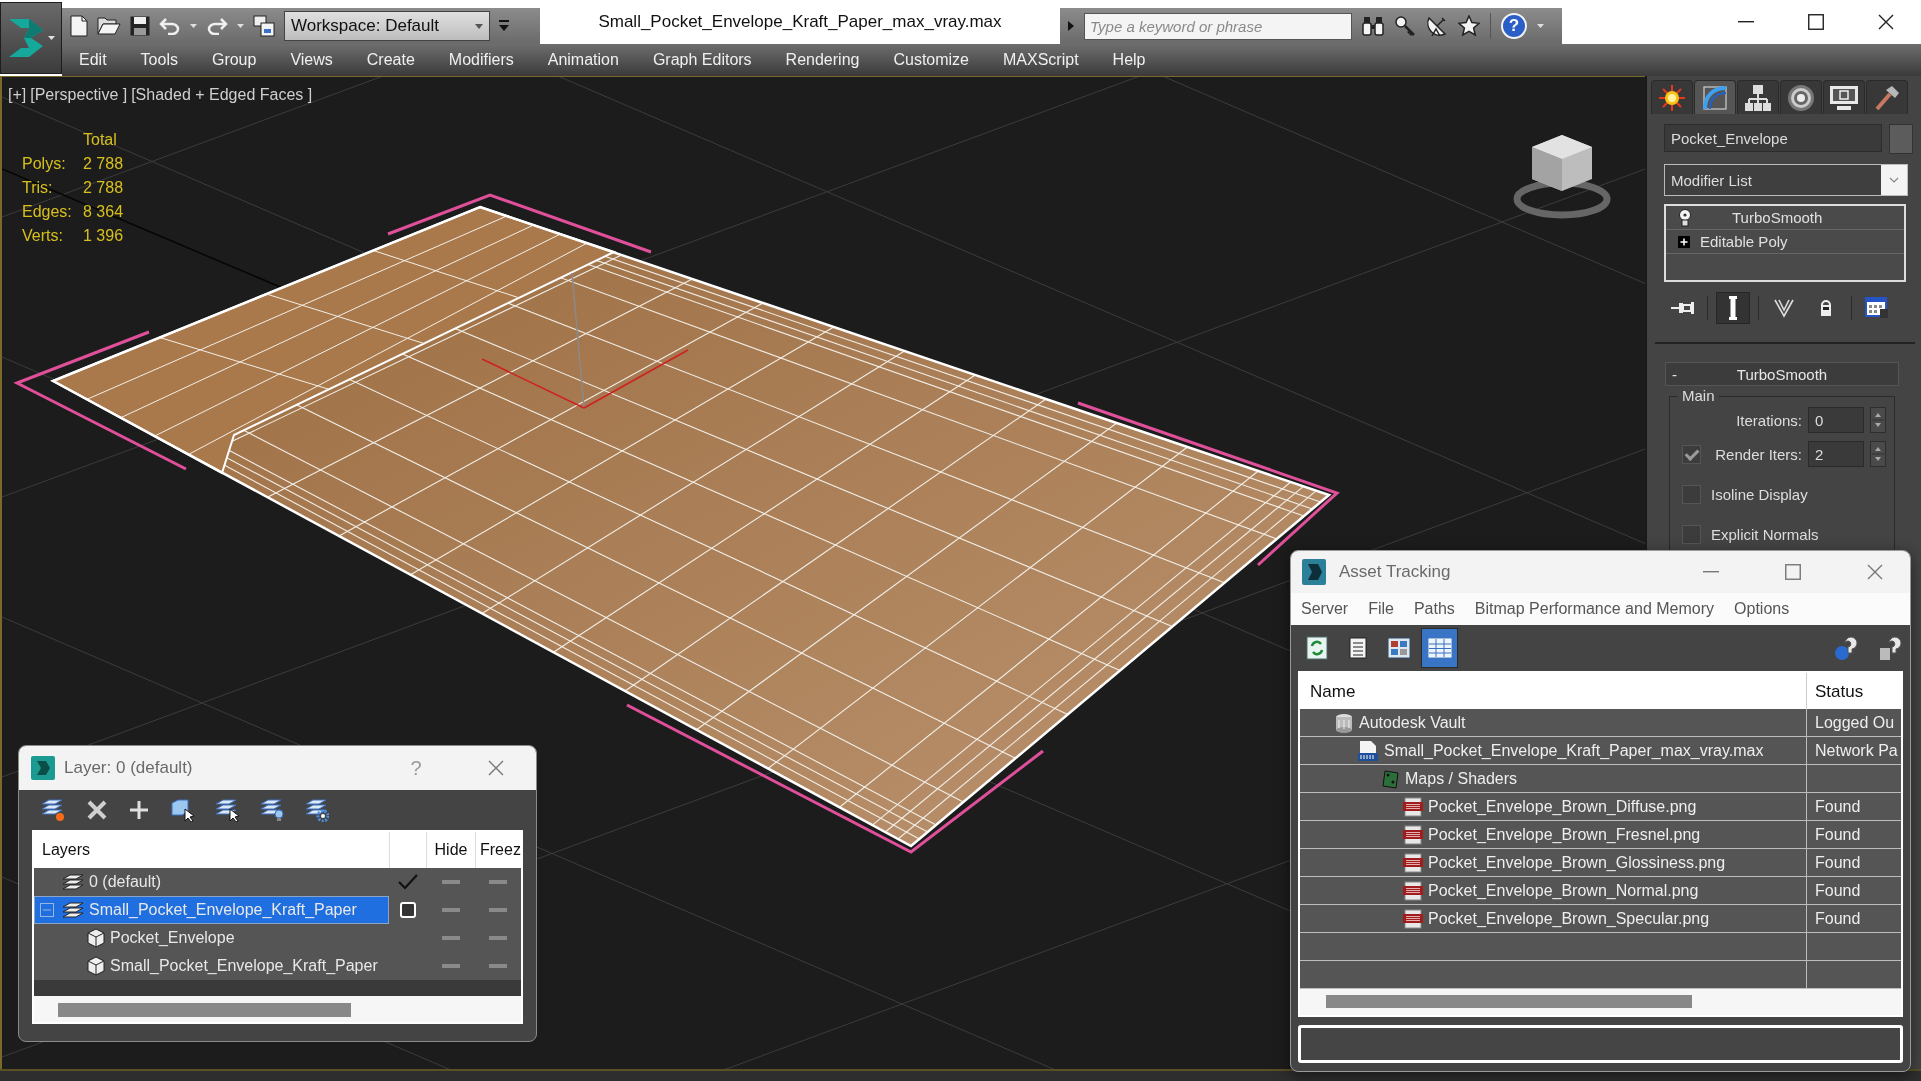  What do you see at coordinates (182, 810) in the screenshot?
I see `cube-cursor-icon` at bounding box center [182, 810].